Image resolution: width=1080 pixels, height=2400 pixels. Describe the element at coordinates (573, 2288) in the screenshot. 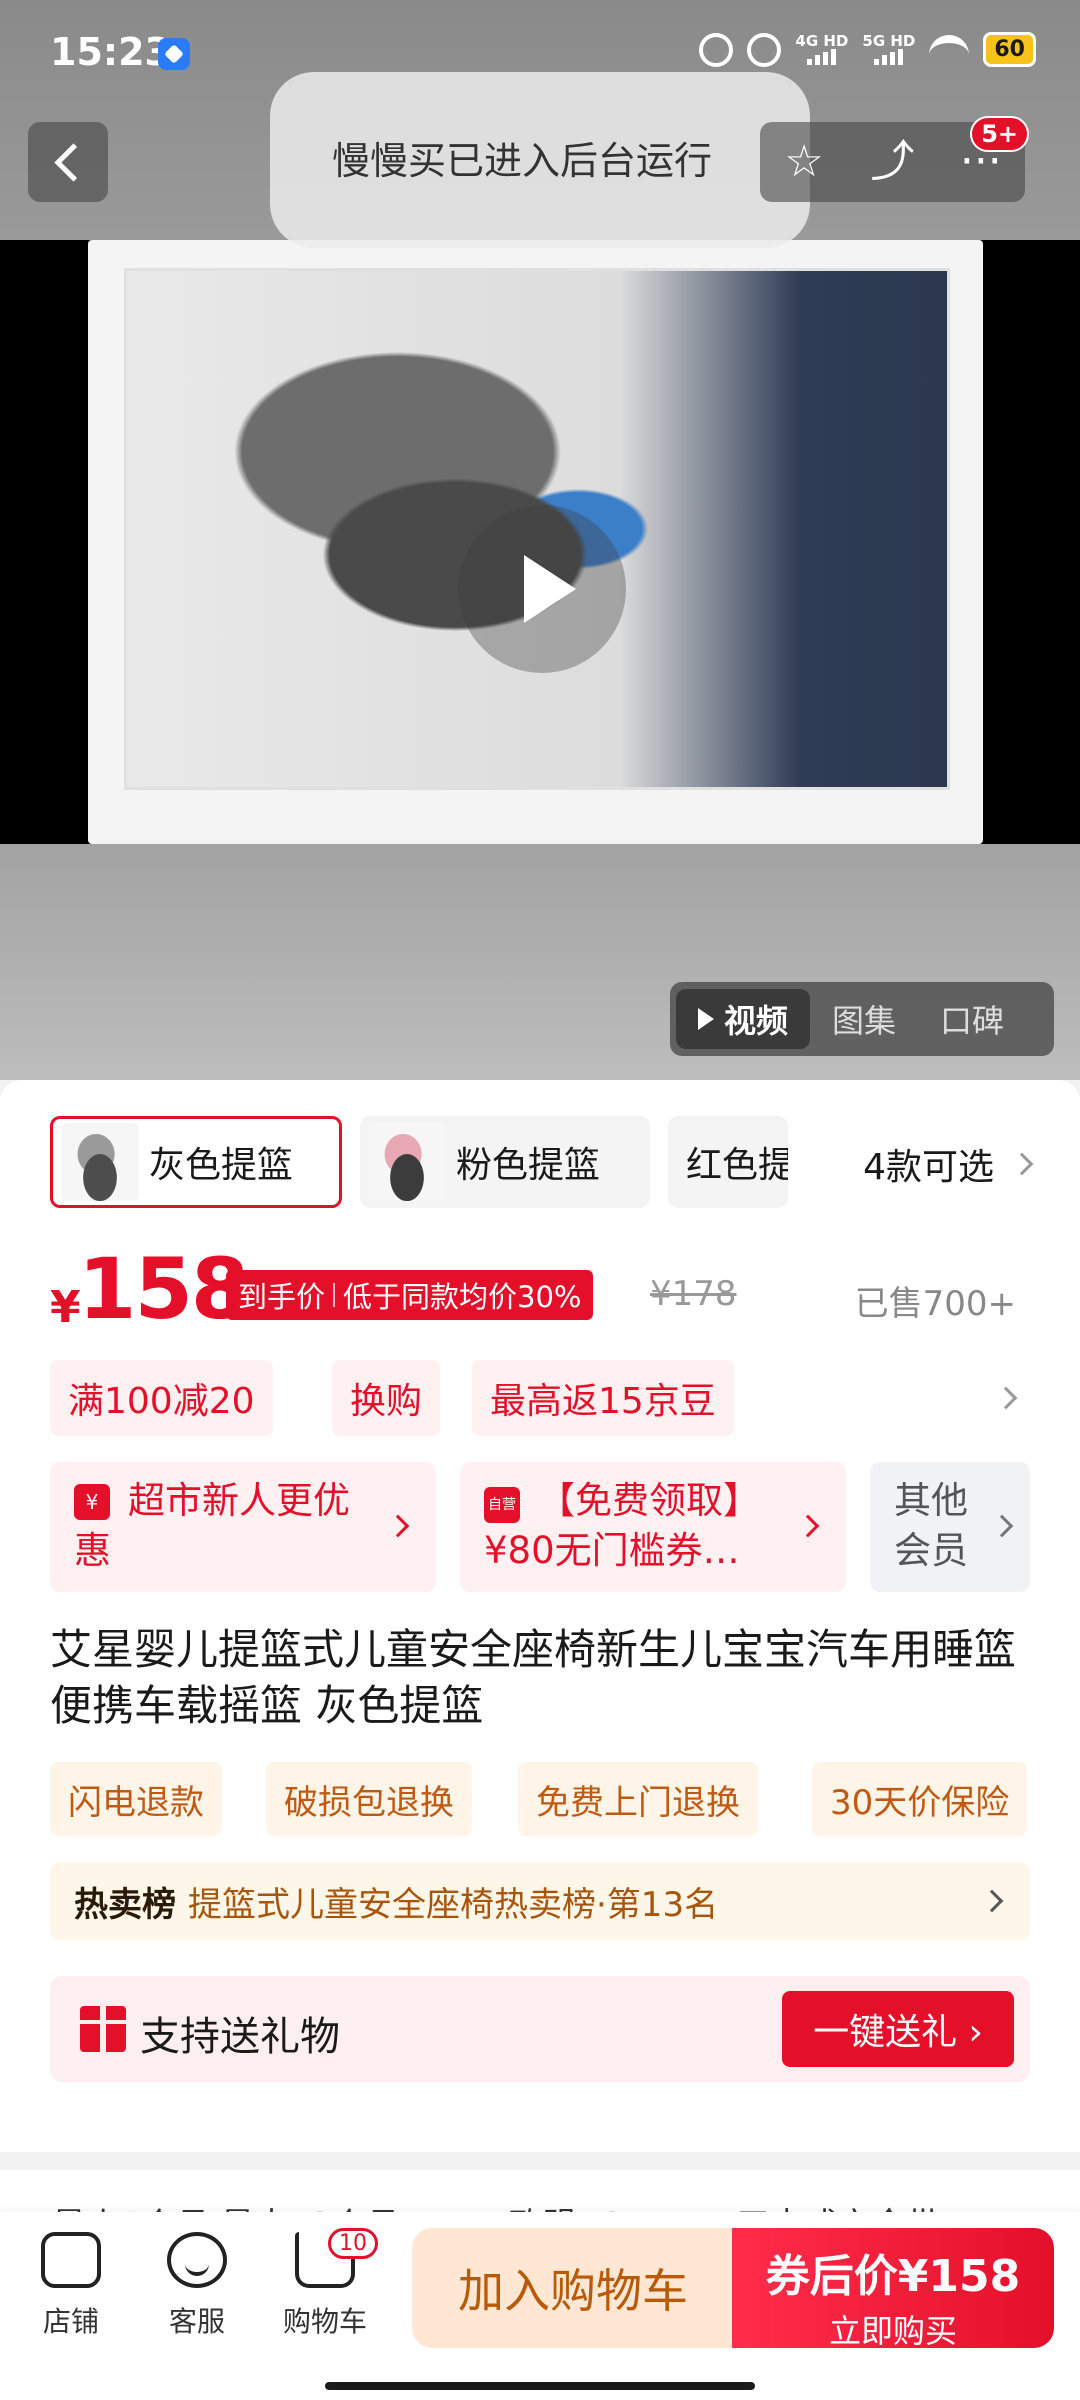

I see `add-to-cart-button: 加入购物车` at that location.